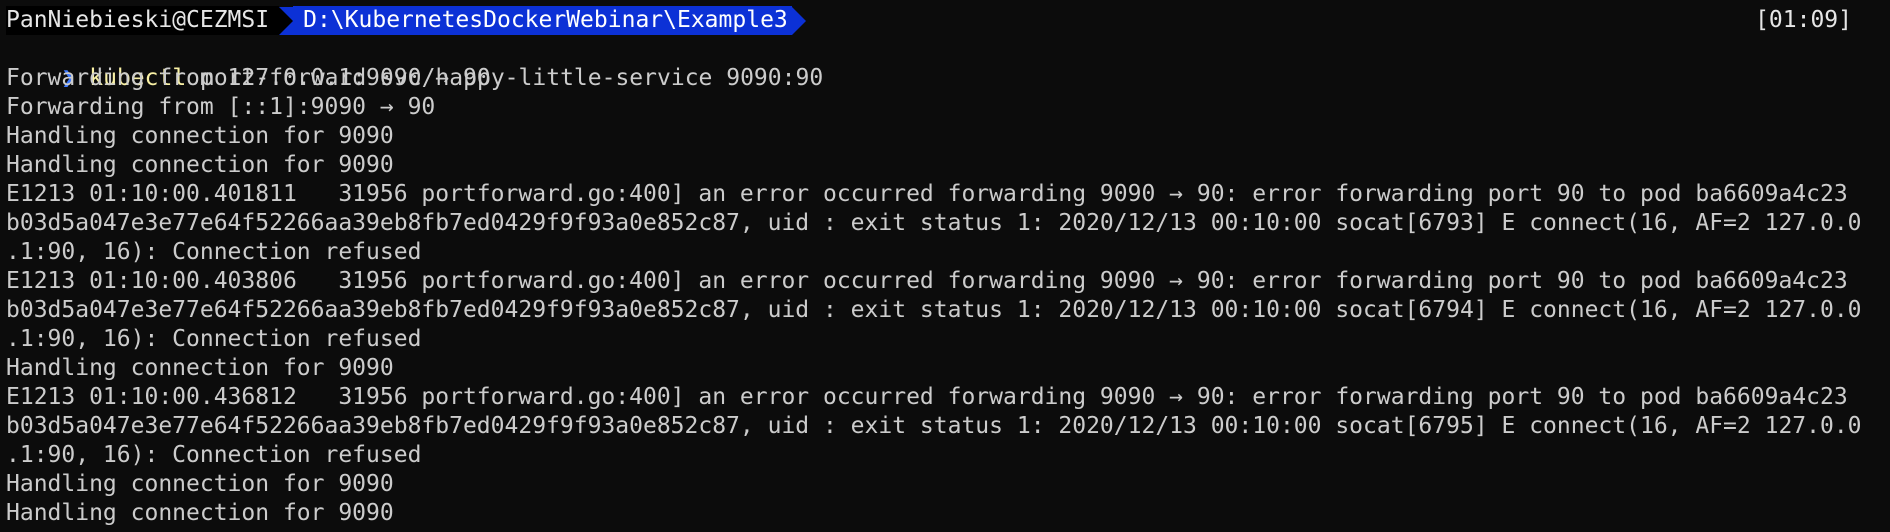  Describe the element at coordinates (248, 78) in the screenshot. I see `output-line: Forwarding from 127.0.0.1:9090 → 90` at that location.